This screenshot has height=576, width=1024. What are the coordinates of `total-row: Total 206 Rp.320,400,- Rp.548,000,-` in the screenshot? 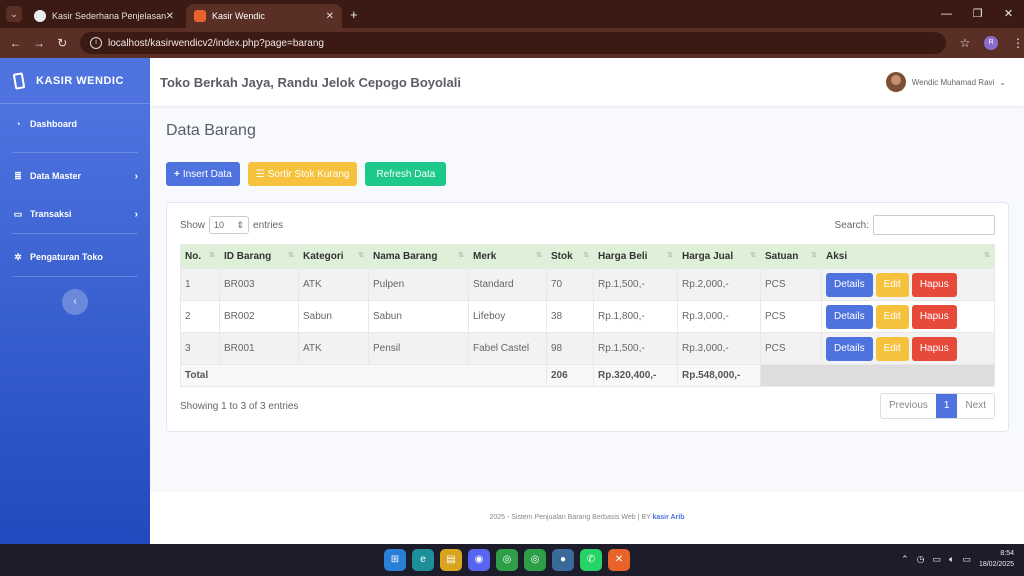 It's located at (587, 375).